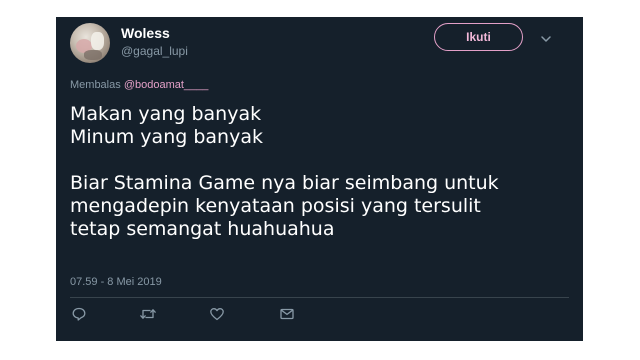  What do you see at coordinates (95, 85) in the screenshot?
I see `reply-prefix: Membalas` at bounding box center [95, 85].